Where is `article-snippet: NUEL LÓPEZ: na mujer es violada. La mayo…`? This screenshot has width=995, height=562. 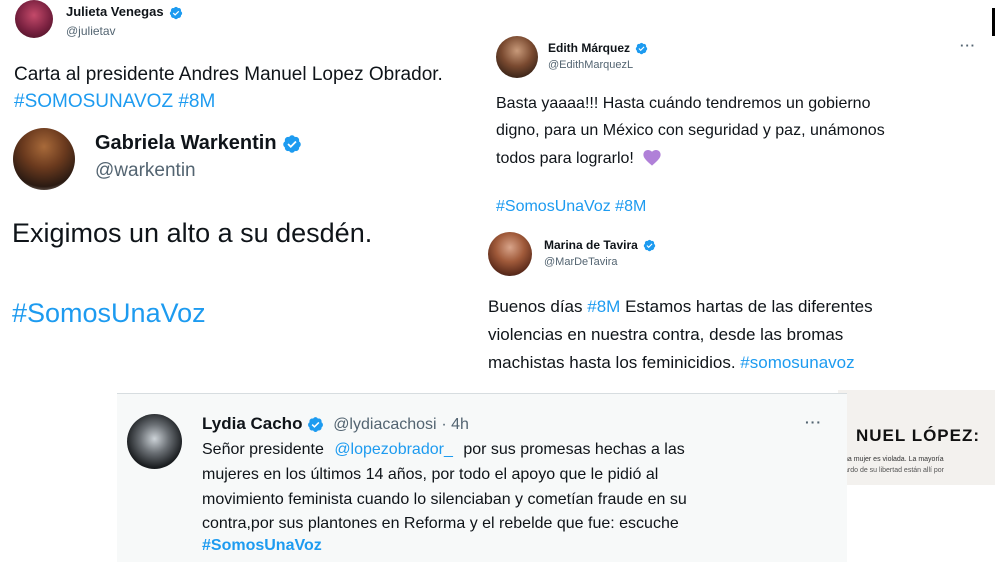
article-snippet: NUEL LÓPEZ: na mujer es violada. La mayo… is located at coordinates (916, 437).